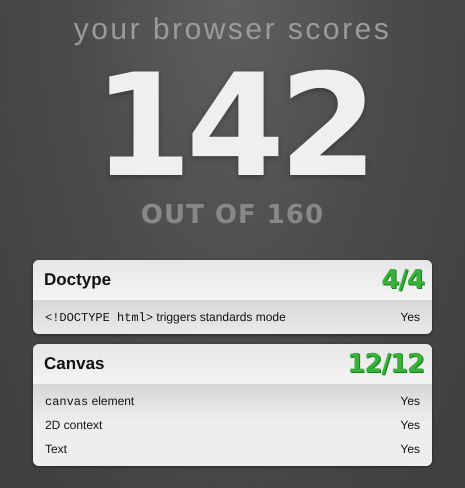  What do you see at coordinates (78, 280) in the screenshot?
I see `section-title: Doctype` at bounding box center [78, 280].